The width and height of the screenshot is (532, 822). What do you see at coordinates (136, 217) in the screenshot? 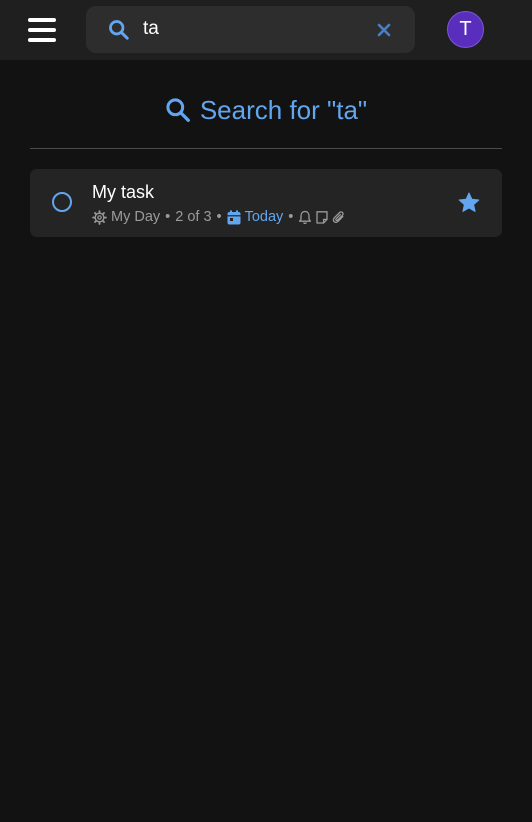
I see `task-list-name: My Day` at bounding box center [136, 217].